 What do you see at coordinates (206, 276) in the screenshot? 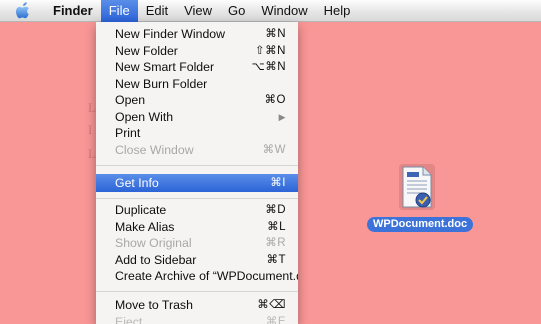
I see `menu-item-label: Create Archive of “WPDocument.doc”` at bounding box center [206, 276].